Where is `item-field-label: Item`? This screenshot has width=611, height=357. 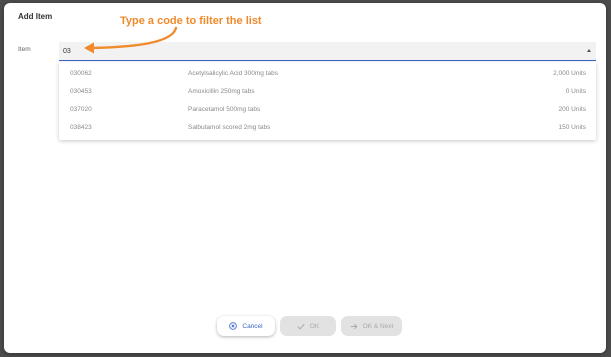
item-field-label: Item is located at coordinates (24, 49).